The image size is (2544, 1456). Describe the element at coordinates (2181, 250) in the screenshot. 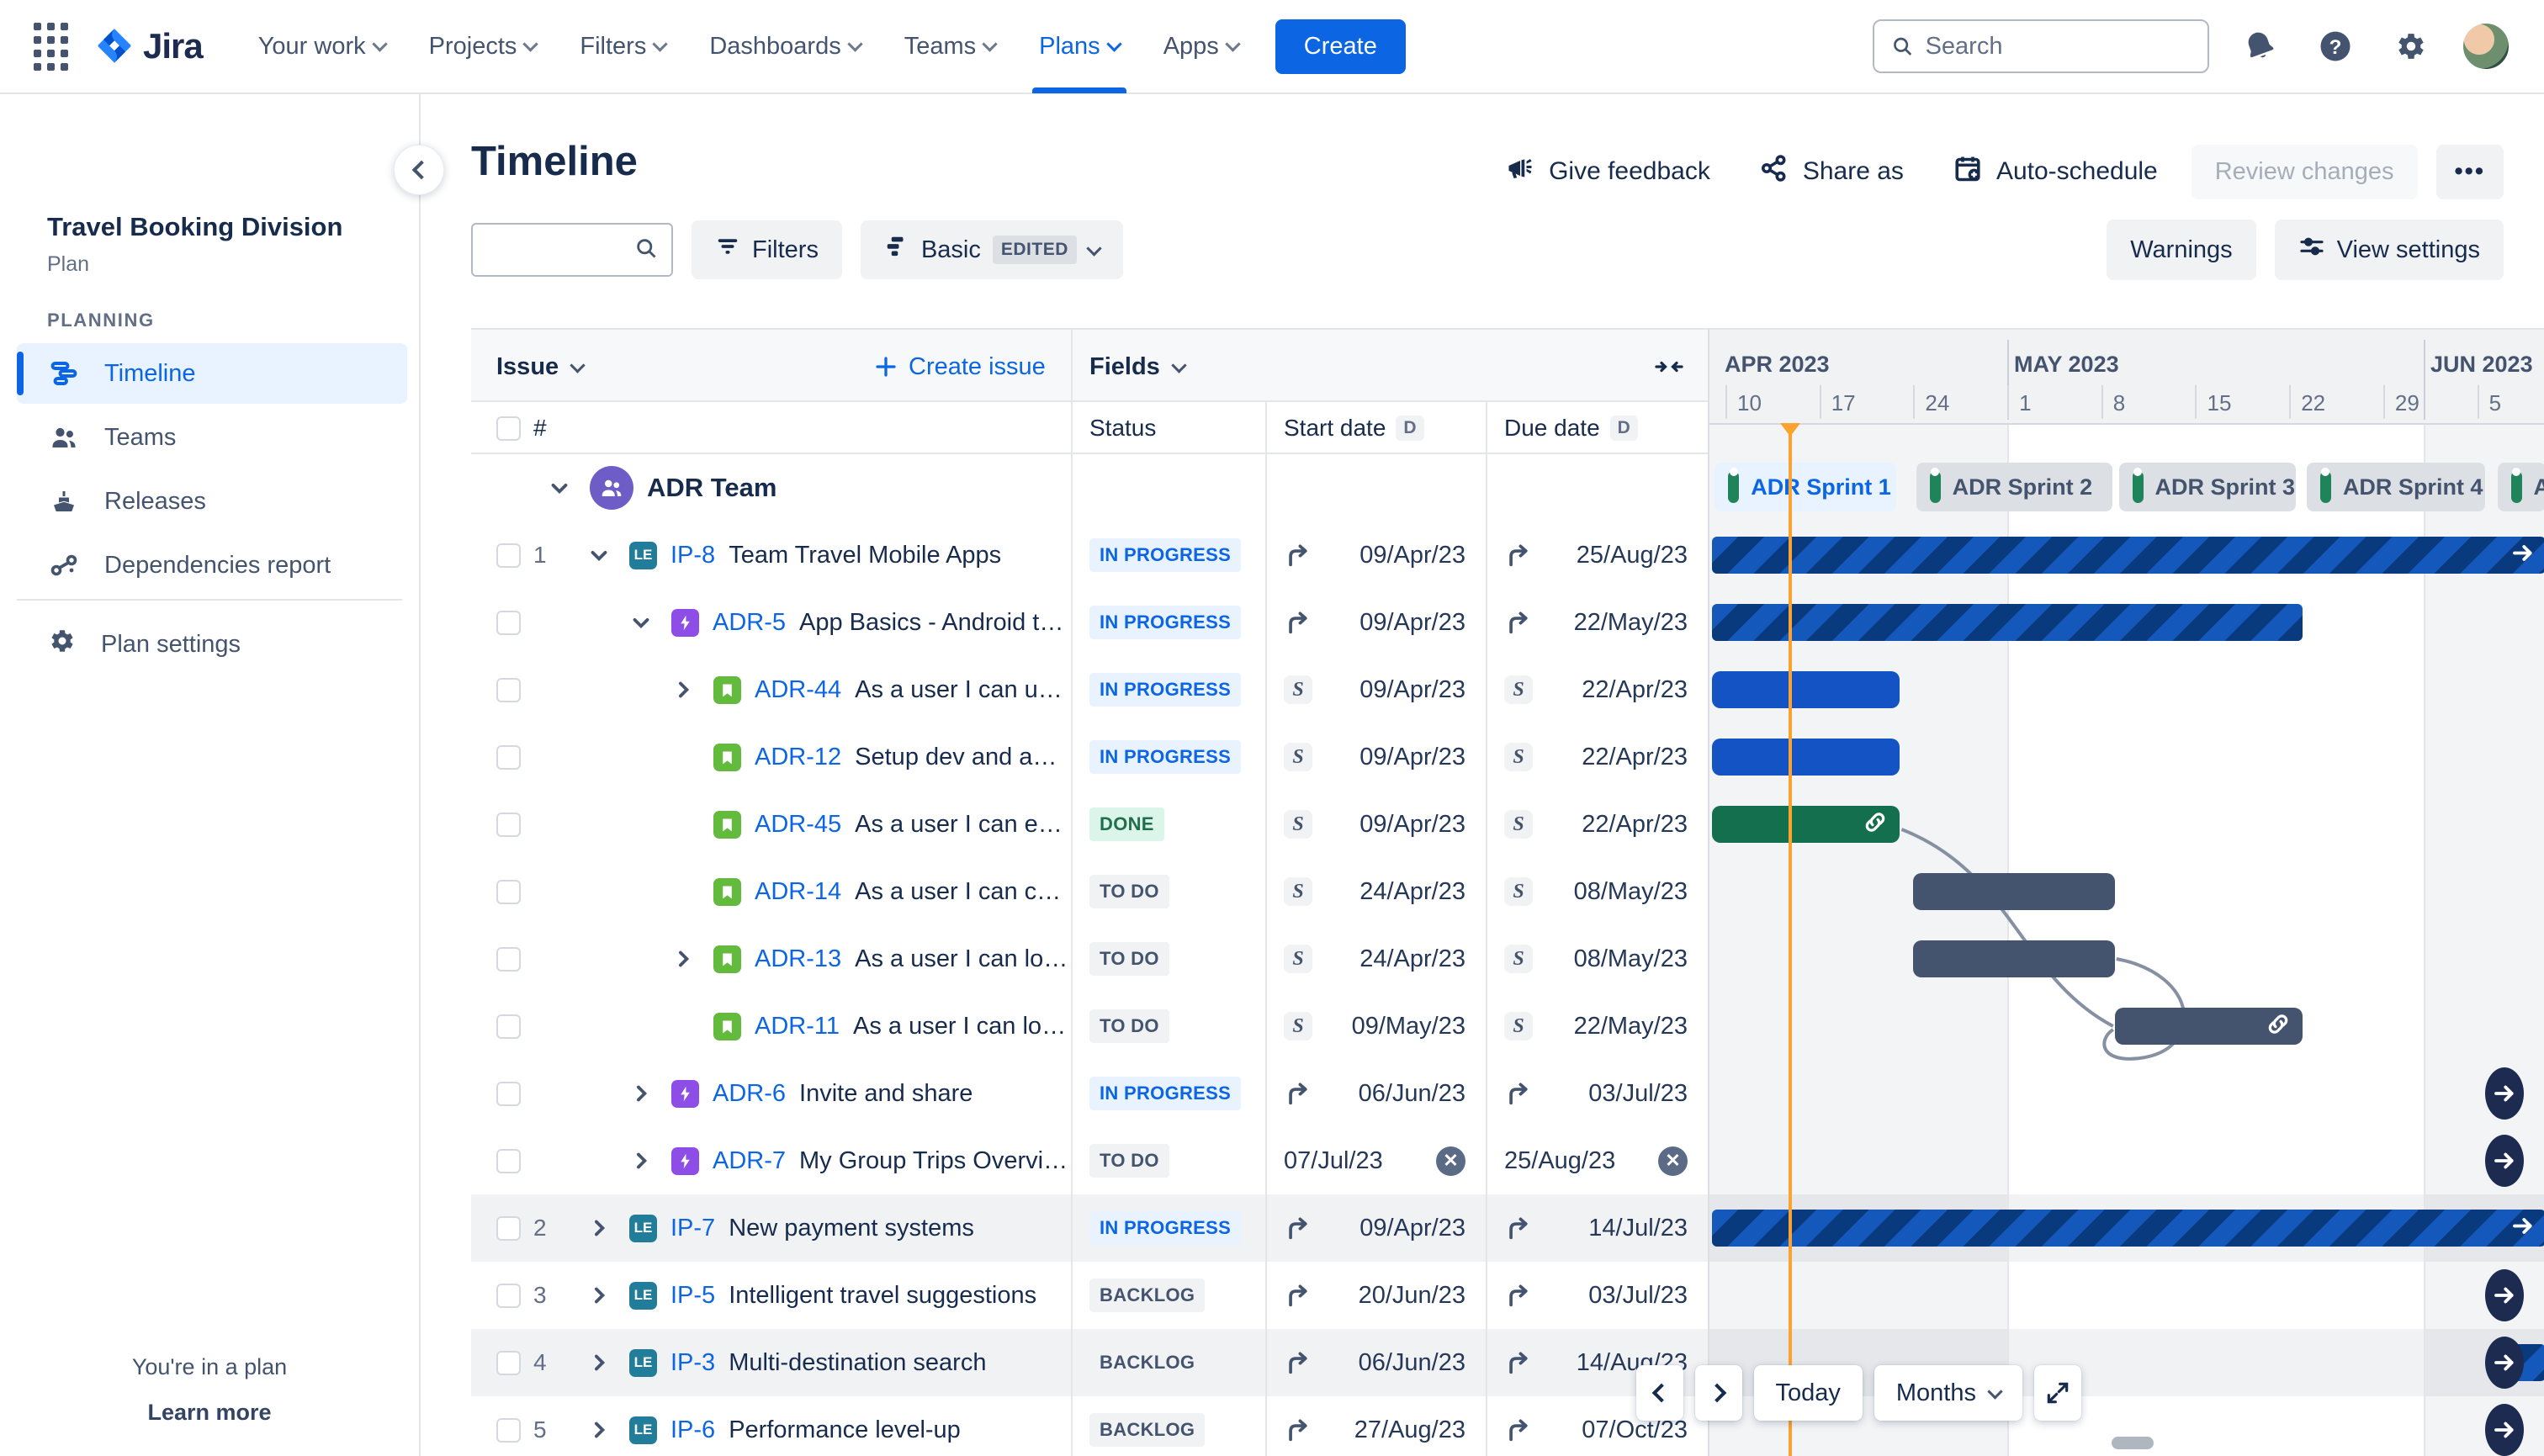

I see `warnings-button: Warnings` at that location.